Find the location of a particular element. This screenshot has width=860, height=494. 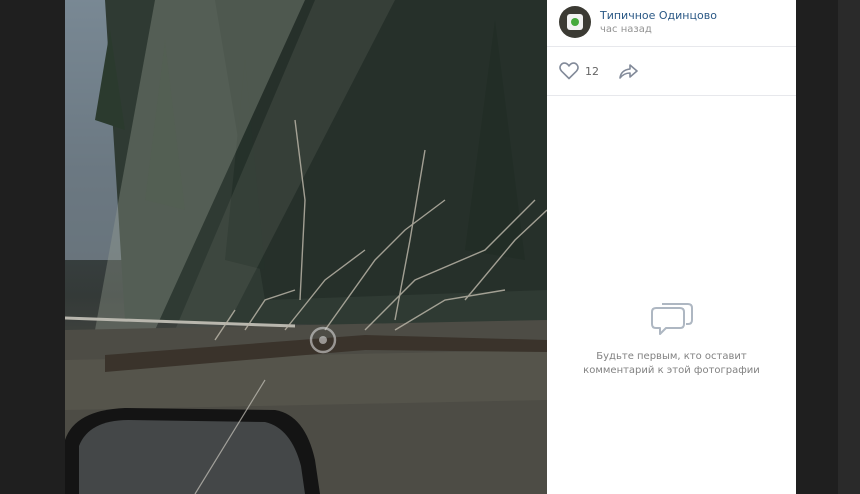

author-name-link: Типичное Одинцово is located at coordinates (658, 15).